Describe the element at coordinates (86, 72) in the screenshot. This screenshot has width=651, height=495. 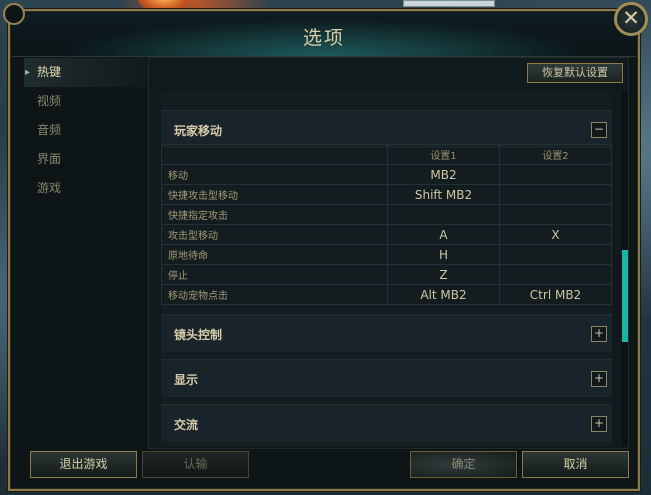
I see `sidebar-item-hotkeys: 热键` at that location.